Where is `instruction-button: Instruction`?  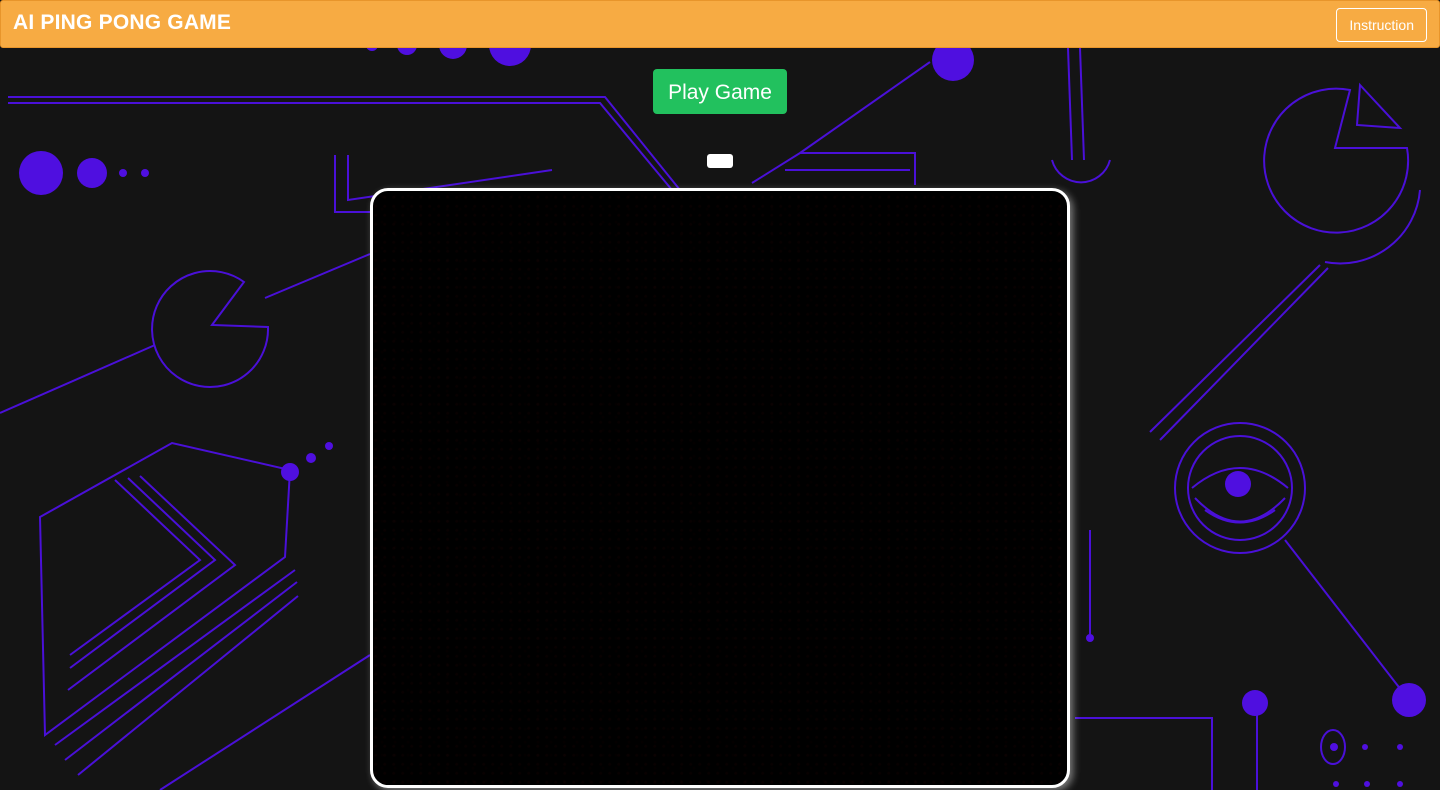
instruction-button: Instruction is located at coordinates (1381, 25).